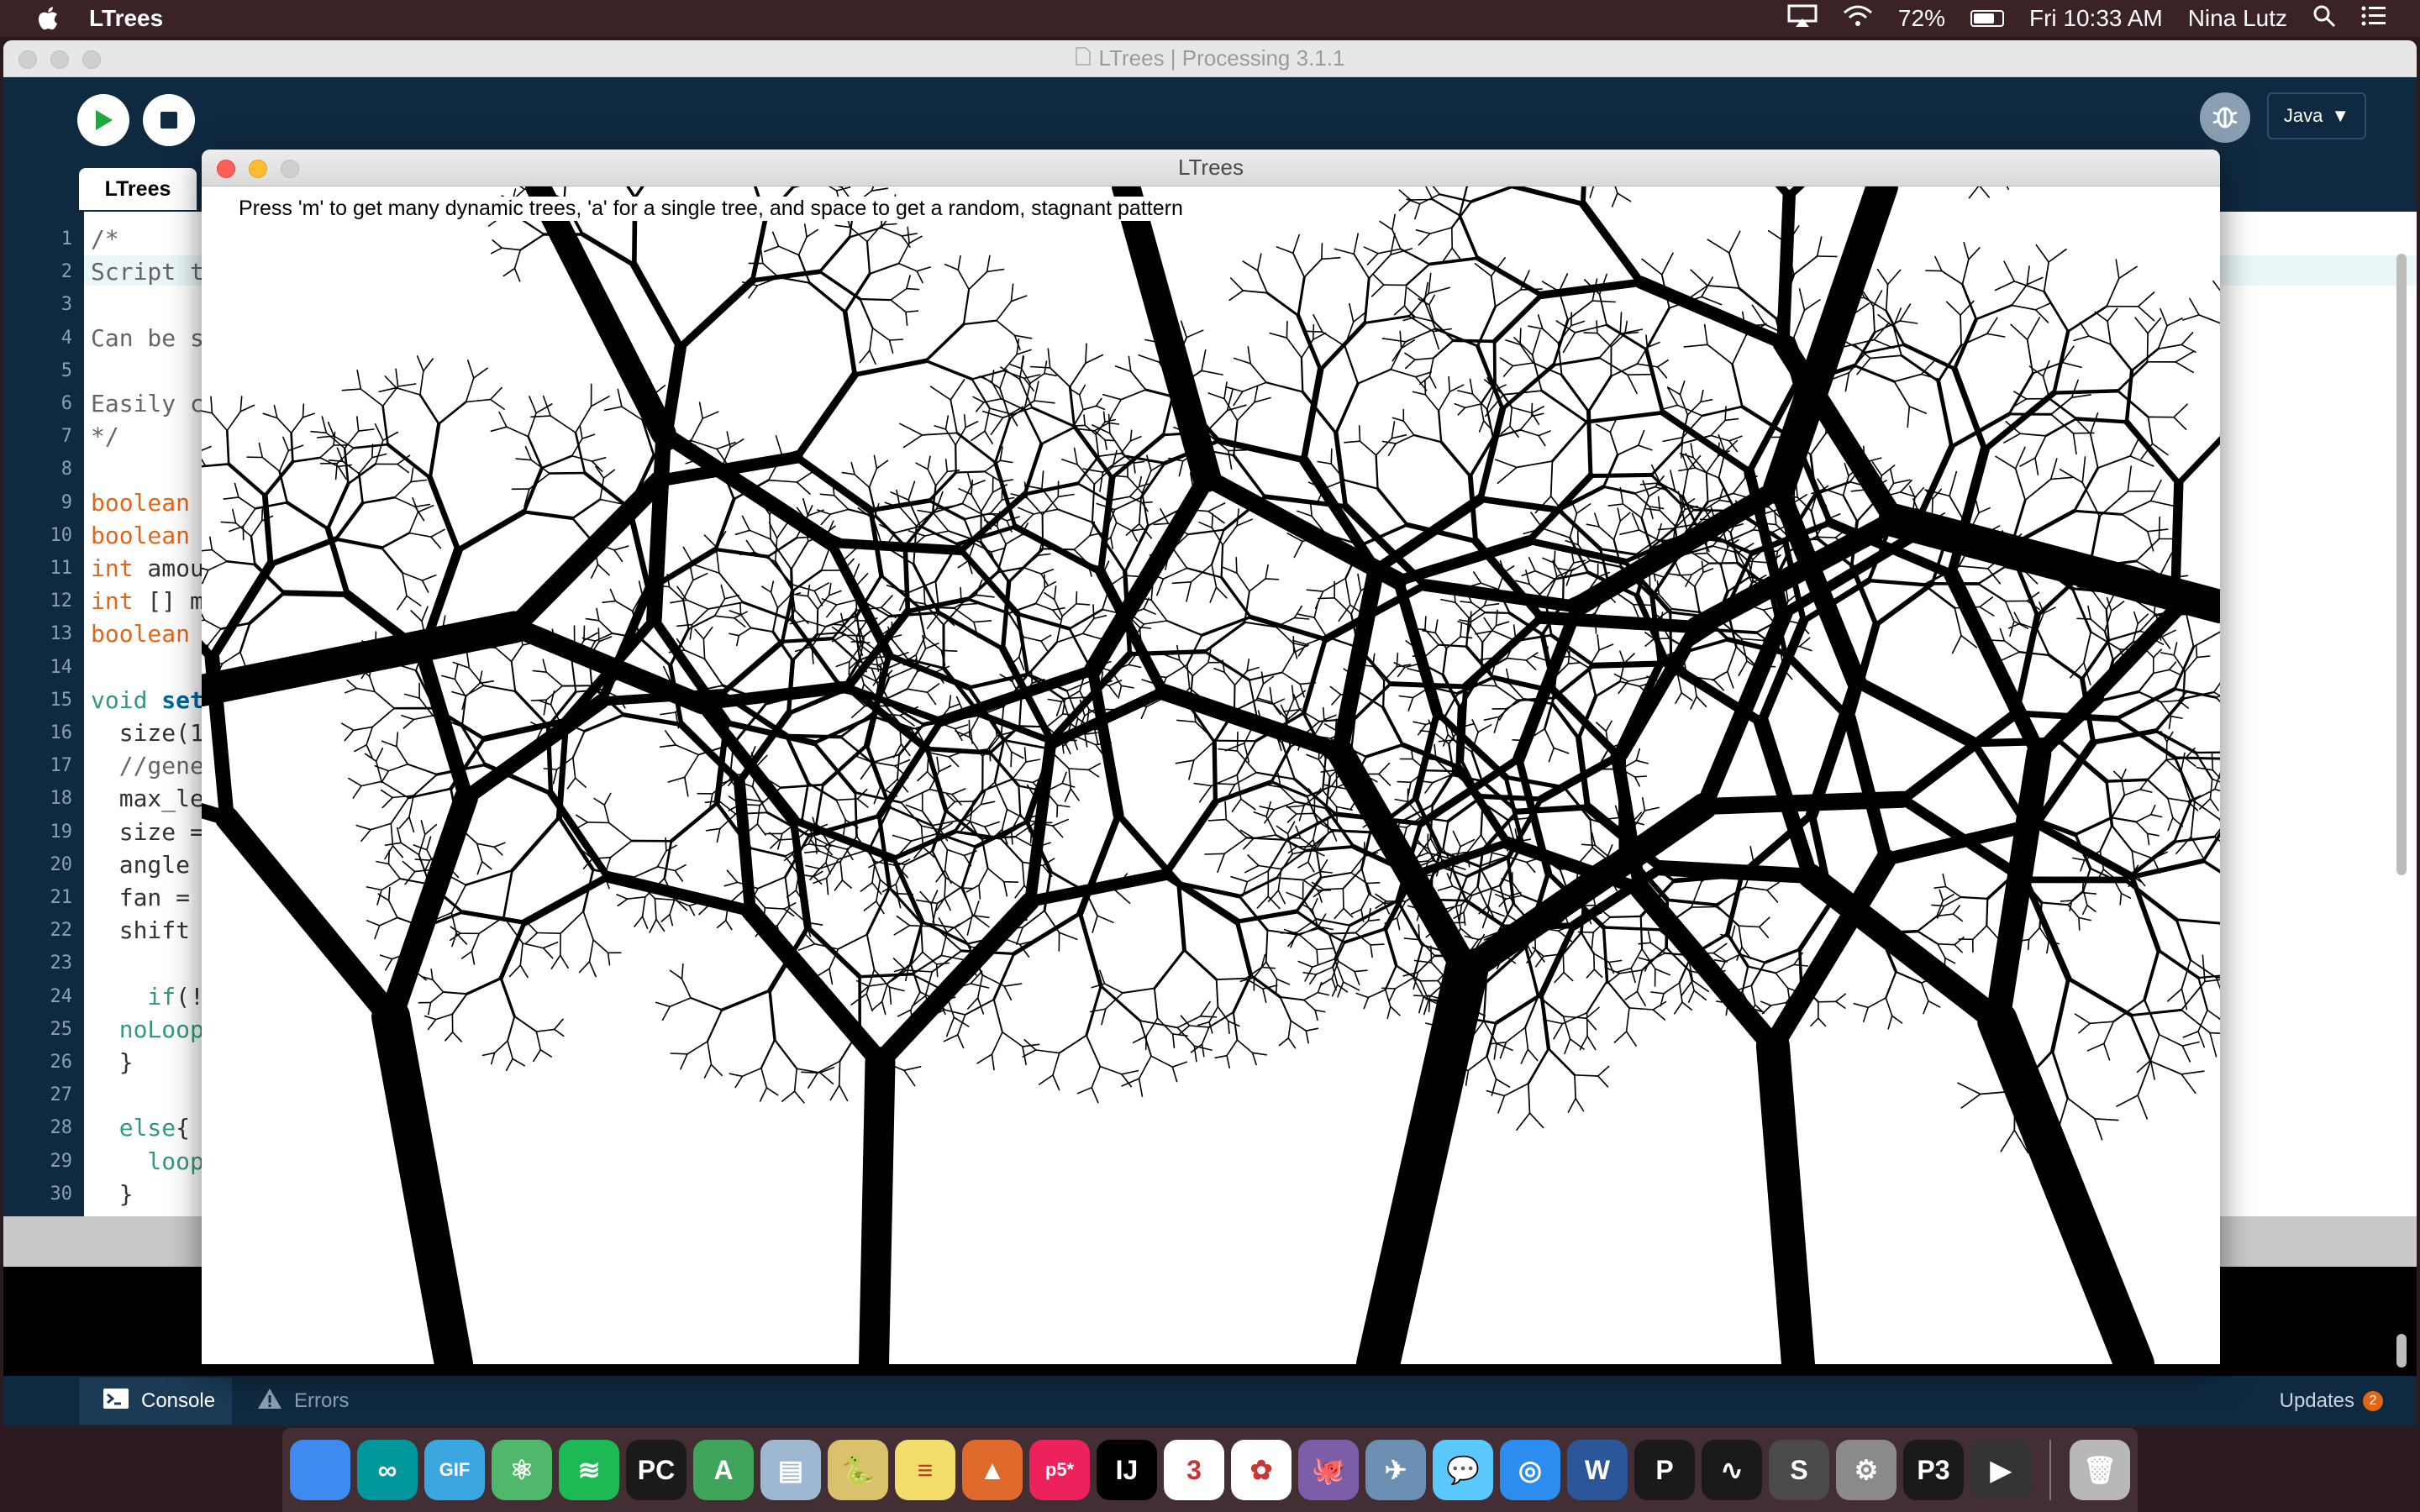  Describe the element at coordinates (2401, 1351) in the screenshot. I see `console-scrollbar` at that location.